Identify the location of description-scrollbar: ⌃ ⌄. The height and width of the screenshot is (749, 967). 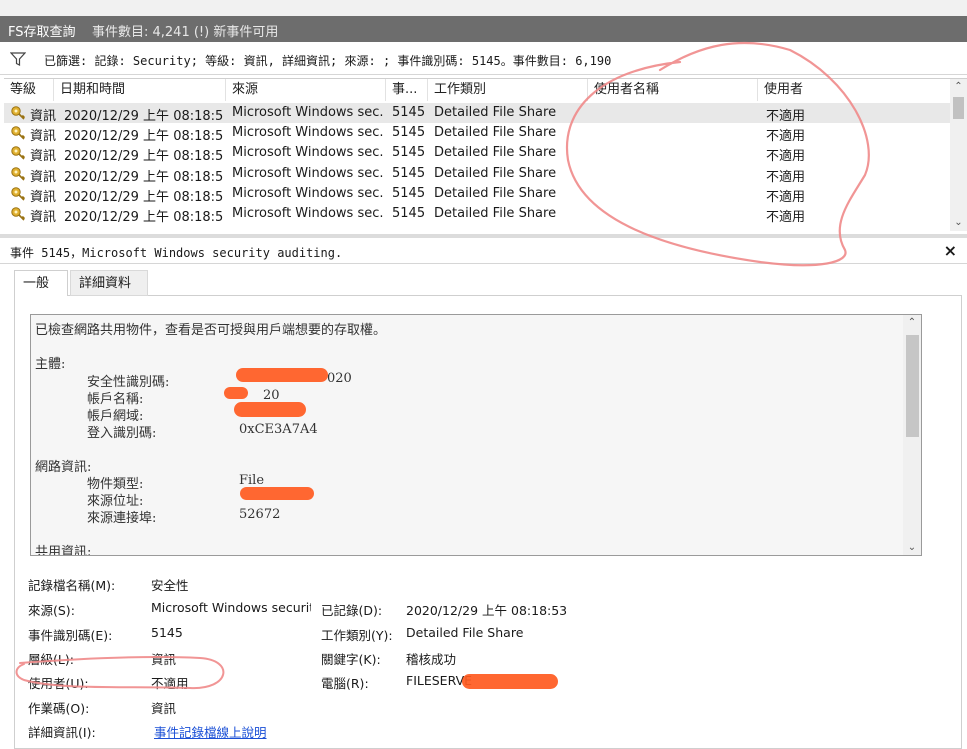
(912, 435).